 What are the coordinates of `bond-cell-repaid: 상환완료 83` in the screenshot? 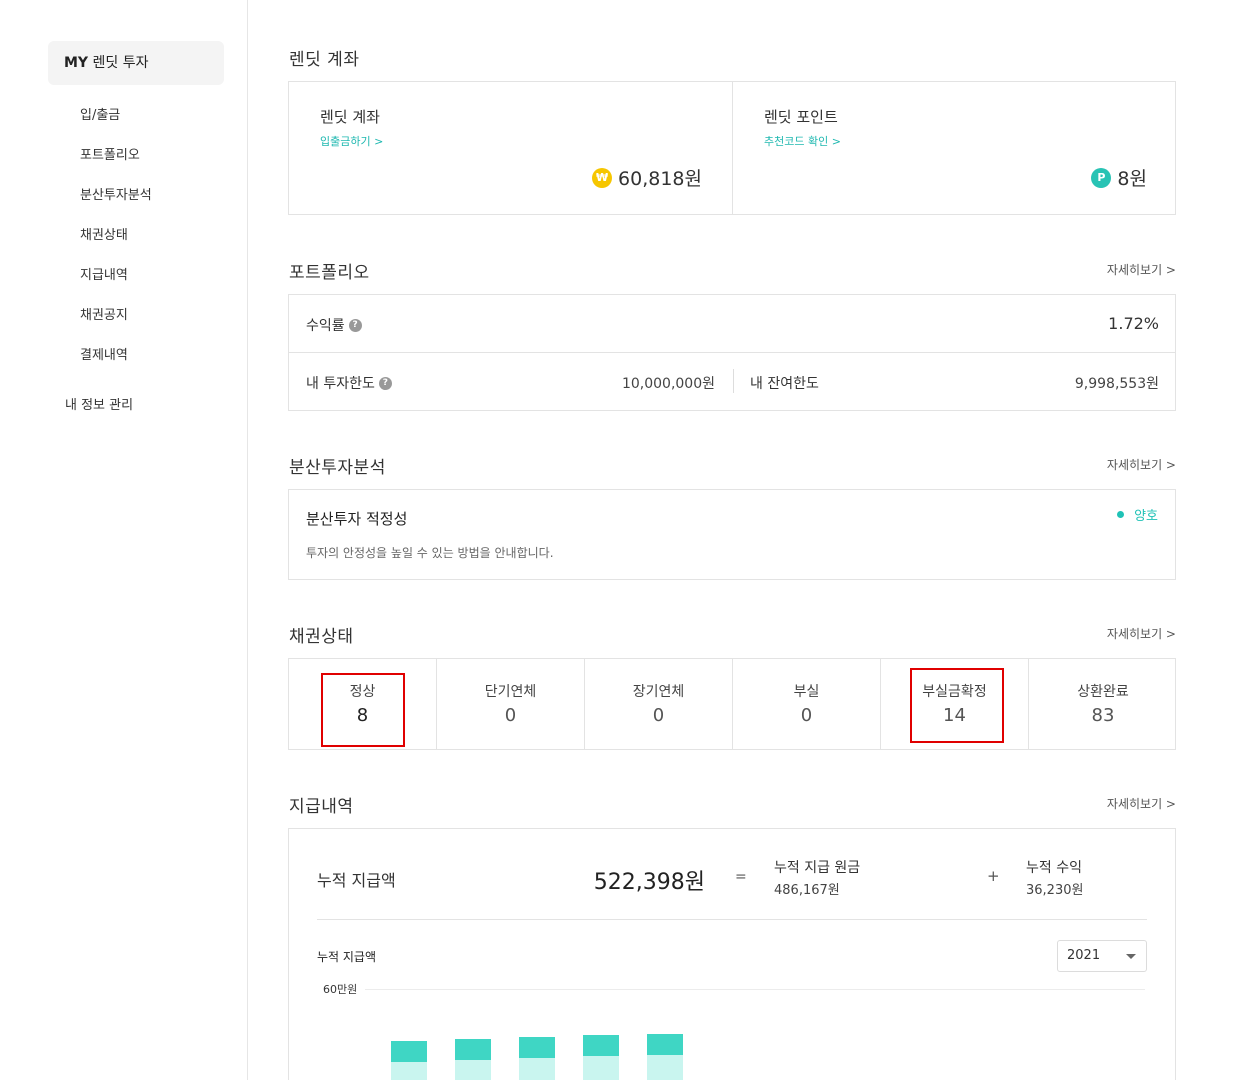 It's located at (1103, 704).